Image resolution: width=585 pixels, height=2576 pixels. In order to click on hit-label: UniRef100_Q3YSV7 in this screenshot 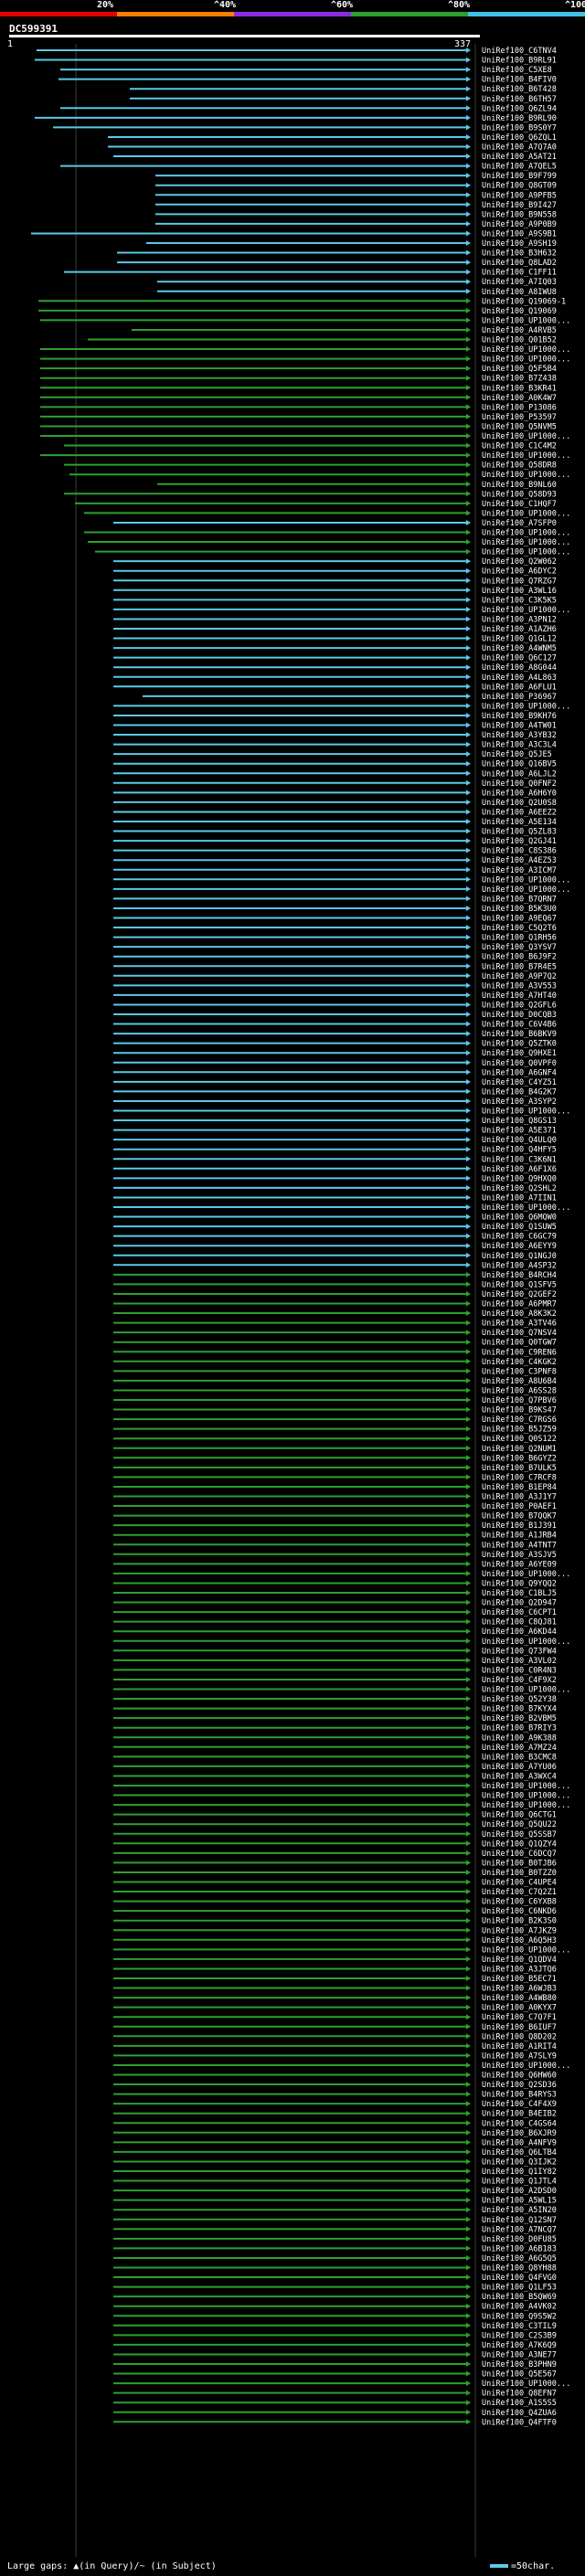, I will do `click(519, 947)`.